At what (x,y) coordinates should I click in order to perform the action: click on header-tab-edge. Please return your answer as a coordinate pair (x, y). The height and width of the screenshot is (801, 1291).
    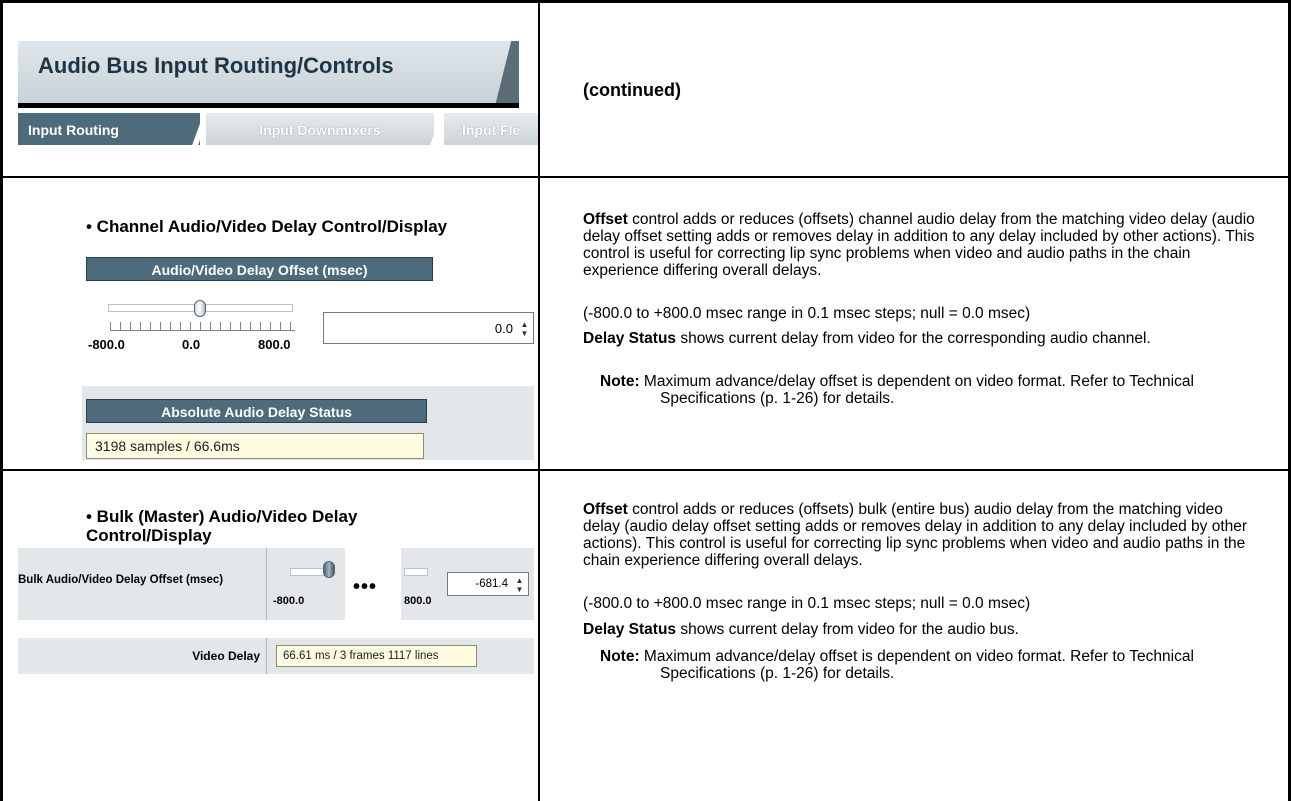
    Looking at the image, I should click on (506, 72).